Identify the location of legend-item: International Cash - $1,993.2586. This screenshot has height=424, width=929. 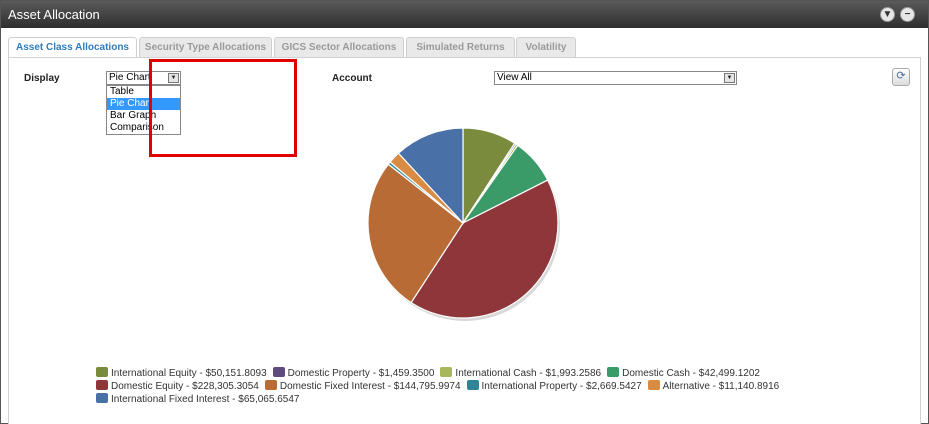
(520, 373).